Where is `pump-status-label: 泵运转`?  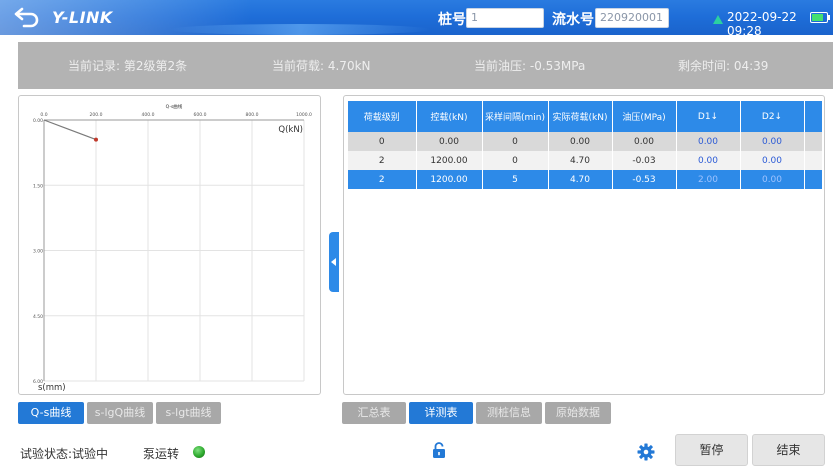
pump-status-label: 泵运转 is located at coordinates (161, 454).